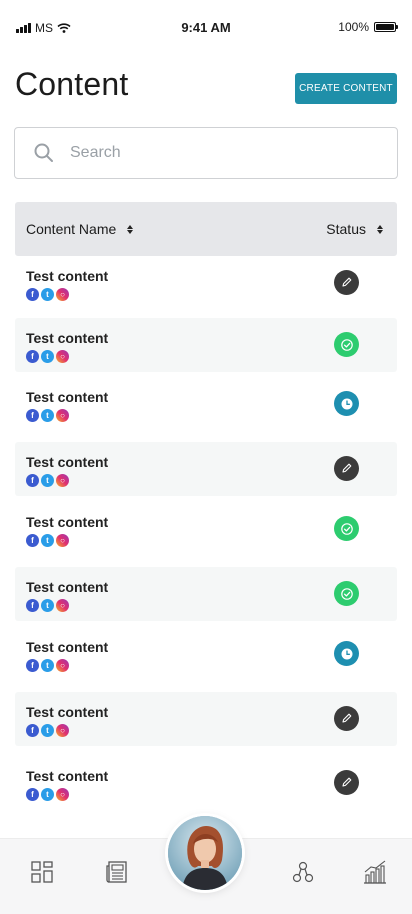  I want to click on column-header-content-name: Content Name, so click(80, 229).